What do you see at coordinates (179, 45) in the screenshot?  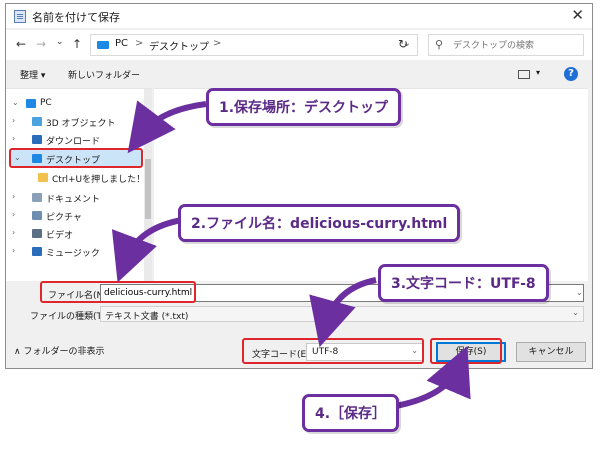 I see `breadcrumb-desktop: デスクトップ` at bounding box center [179, 45].